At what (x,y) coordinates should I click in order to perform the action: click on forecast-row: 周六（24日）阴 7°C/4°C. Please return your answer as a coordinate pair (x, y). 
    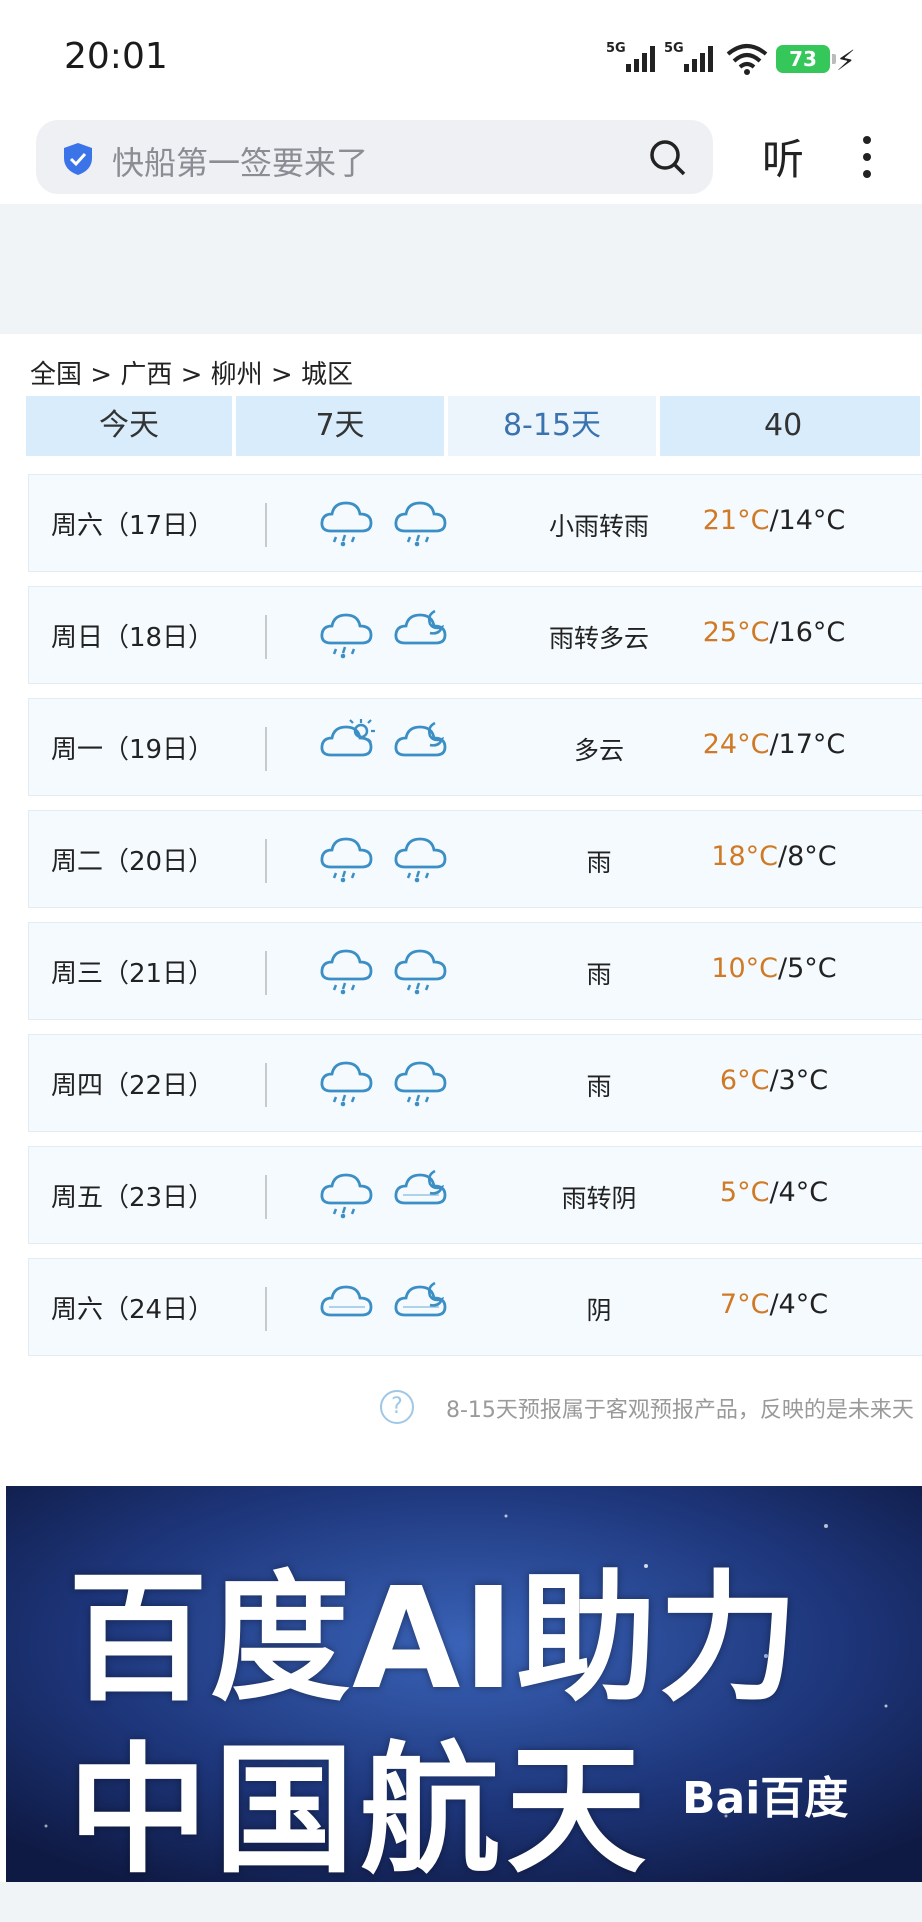
    Looking at the image, I should click on (475, 1307).